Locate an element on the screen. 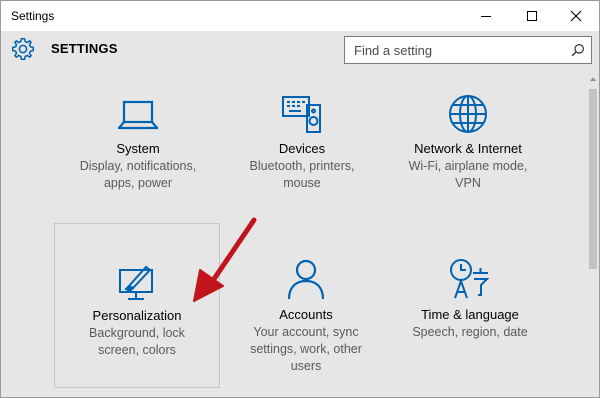  tile-title: Accounts is located at coordinates (306, 314).